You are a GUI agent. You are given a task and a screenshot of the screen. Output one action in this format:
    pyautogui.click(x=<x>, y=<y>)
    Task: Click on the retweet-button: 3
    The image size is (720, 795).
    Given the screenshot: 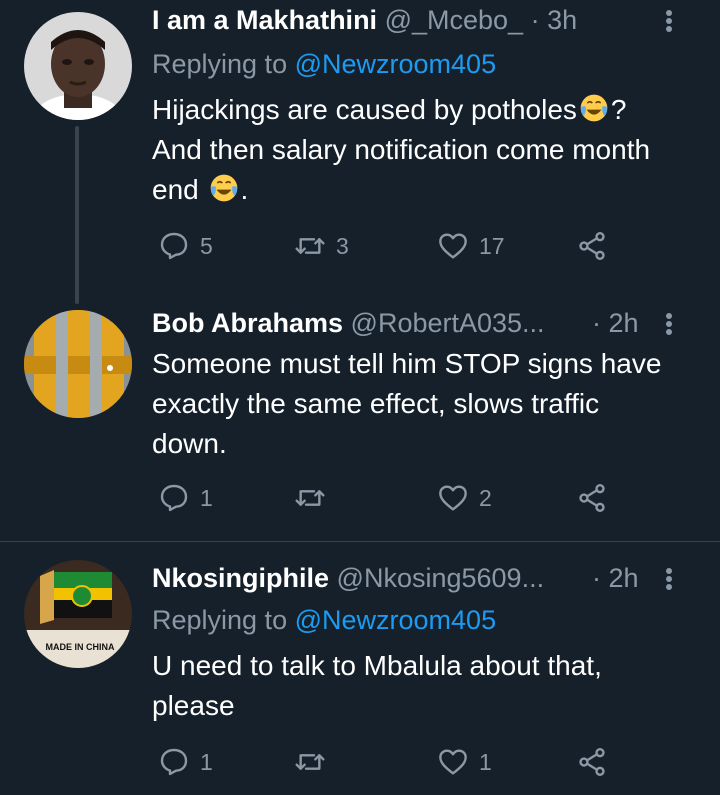 What is the action you would take?
    pyautogui.click(x=321, y=246)
    